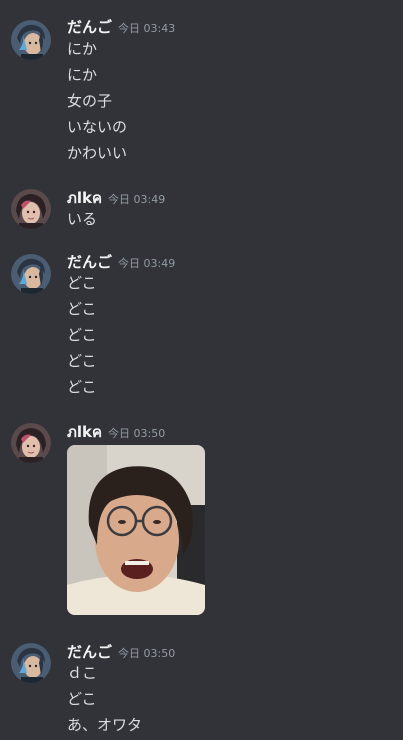 Image resolution: width=403 pixels, height=740 pixels. What do you see at coordinates (89, 27) in the screenshot?
I see `username: だんご` at bounding box center [89, 27].